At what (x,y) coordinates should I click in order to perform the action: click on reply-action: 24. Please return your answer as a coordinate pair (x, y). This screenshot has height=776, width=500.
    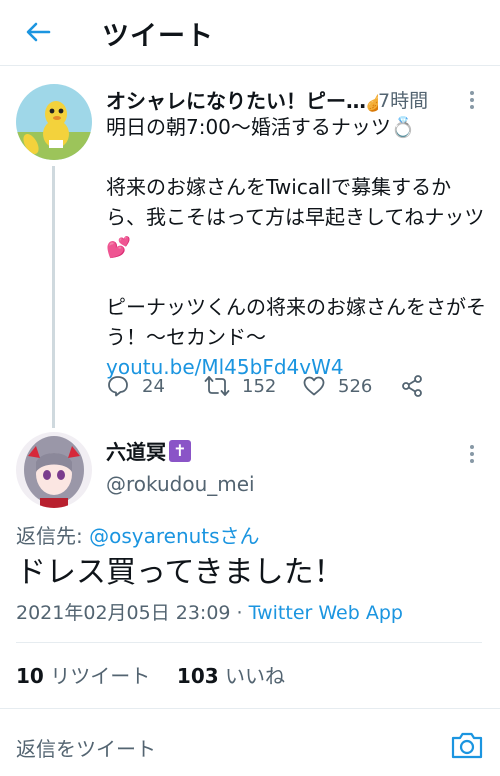
    Looking at the image, I should click on (135, 386).